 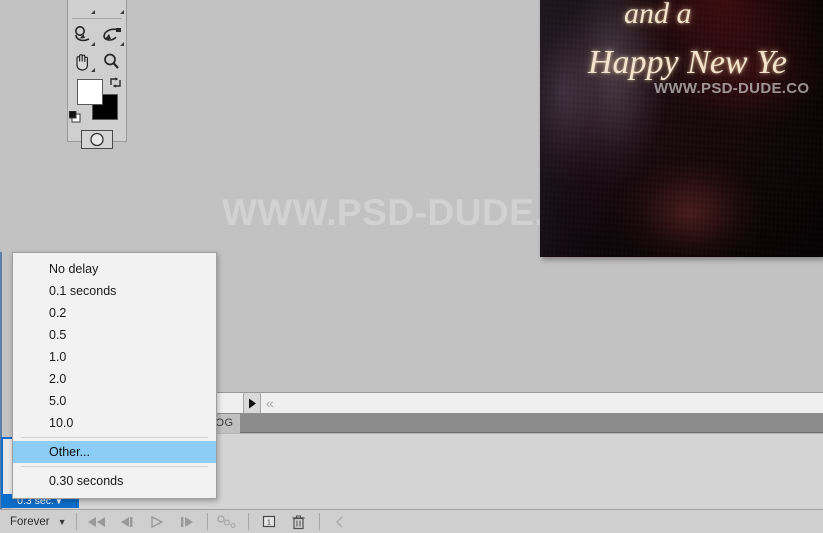 I want to click on play-icon, so click(x=157, y=521).